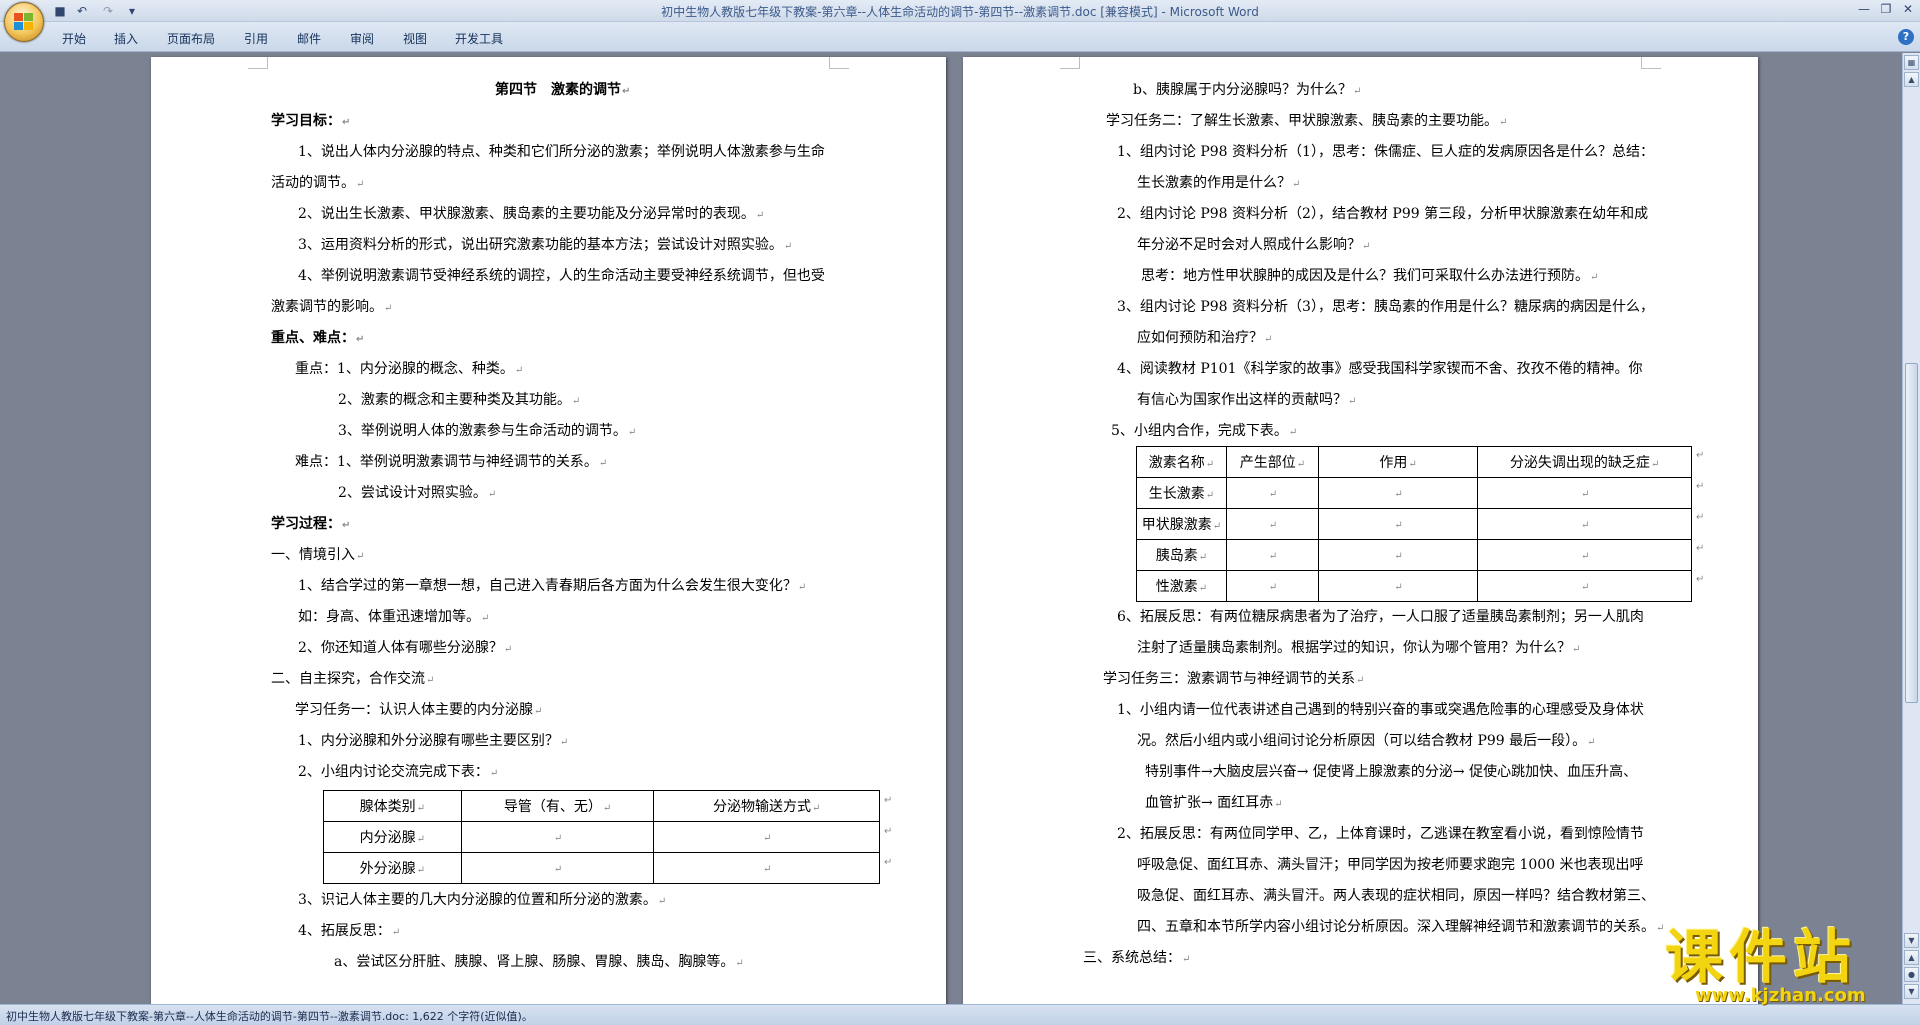  I want to click on goal-2: 2、说出生长激素、甲状腺激素、胰岛素的主要功能及分泌异常时的表现。↵, so click(531, 215).